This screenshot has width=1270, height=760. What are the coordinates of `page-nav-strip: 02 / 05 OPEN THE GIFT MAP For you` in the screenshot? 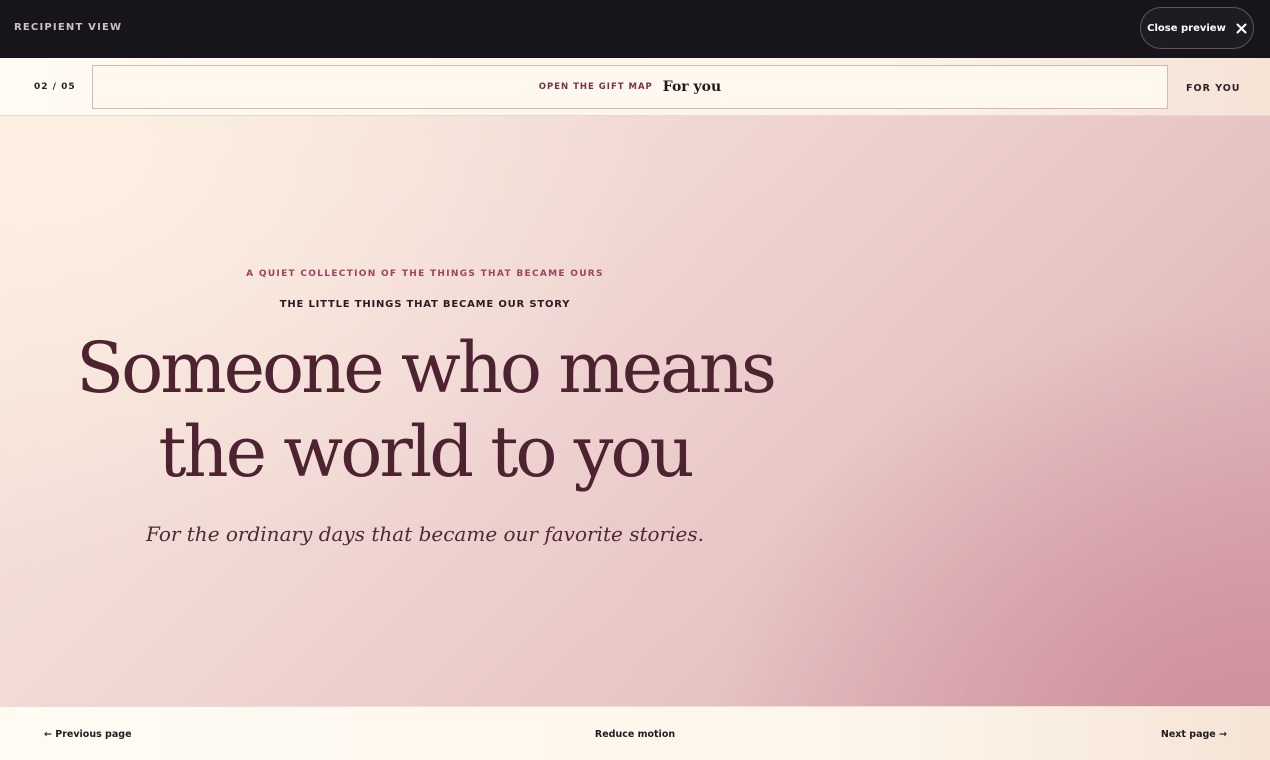 It's located at (635, 87).